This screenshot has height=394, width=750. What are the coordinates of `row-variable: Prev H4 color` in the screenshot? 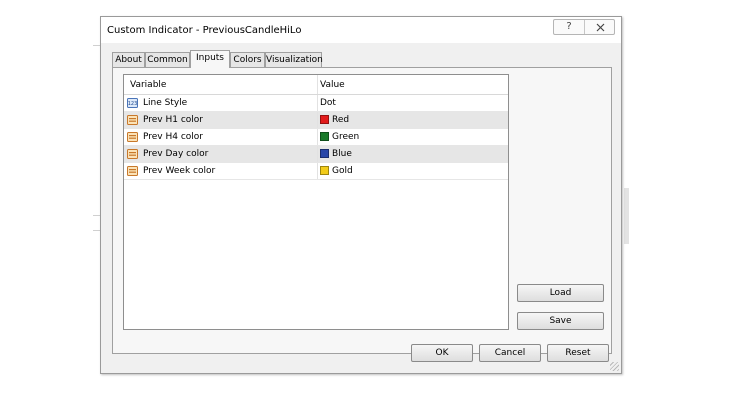 It's located at (173, 137).